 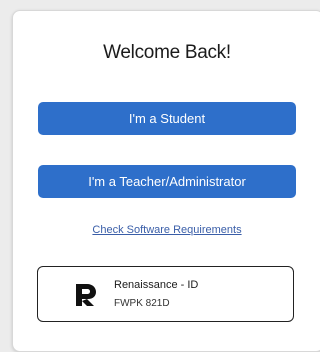 What do you see at coordinates (167, 181) in the screenshot?
I see `teacher-admin-login-button: I'm a Teacher/Administrator` at bounding box center [167, 181].